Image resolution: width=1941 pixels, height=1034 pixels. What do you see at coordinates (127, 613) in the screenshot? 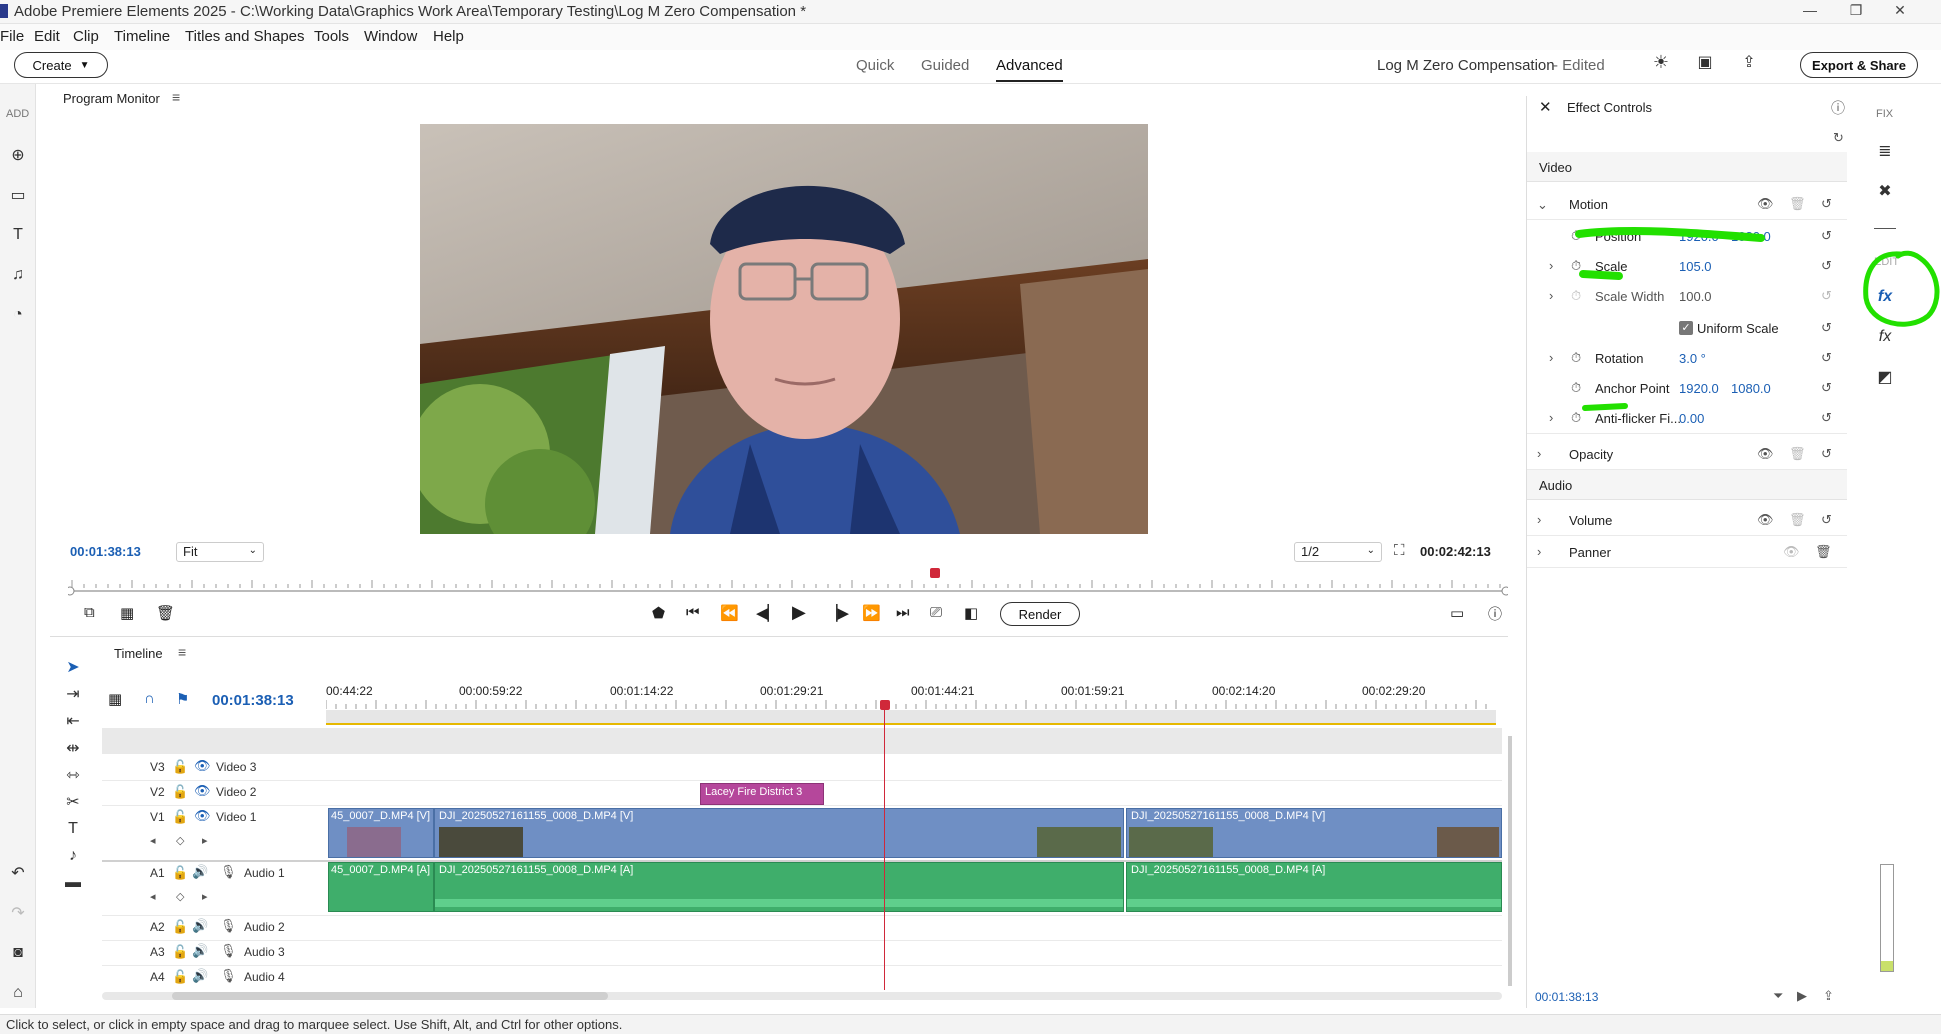
I see `freeze-frame-icon: ▦` at bounding box center [127, 613].